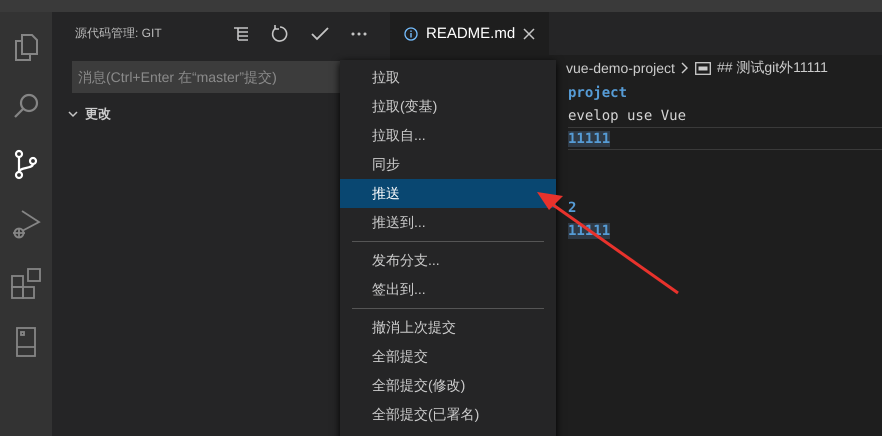  What do you see at coordinates (448, 193) in the screenshot?
I see `menu-item: 推送` at bounding box center [448, 193].